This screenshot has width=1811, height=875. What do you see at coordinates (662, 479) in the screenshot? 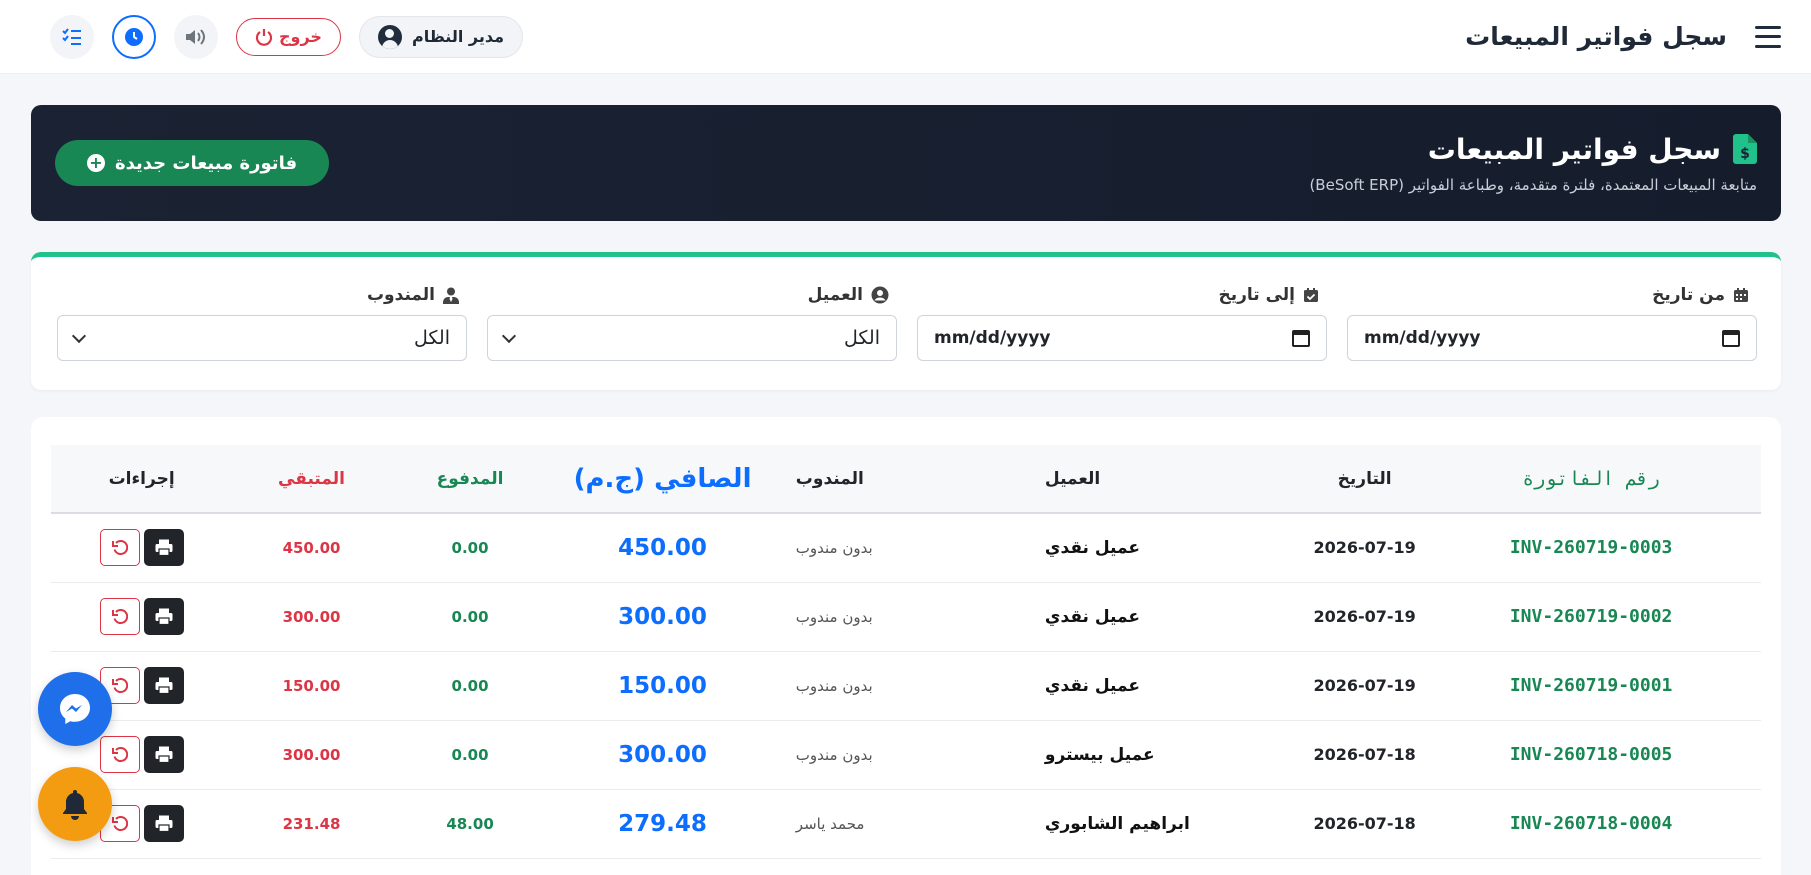
I see `header-net: الصافي (ج.م)` at bounding box center [662, 479].